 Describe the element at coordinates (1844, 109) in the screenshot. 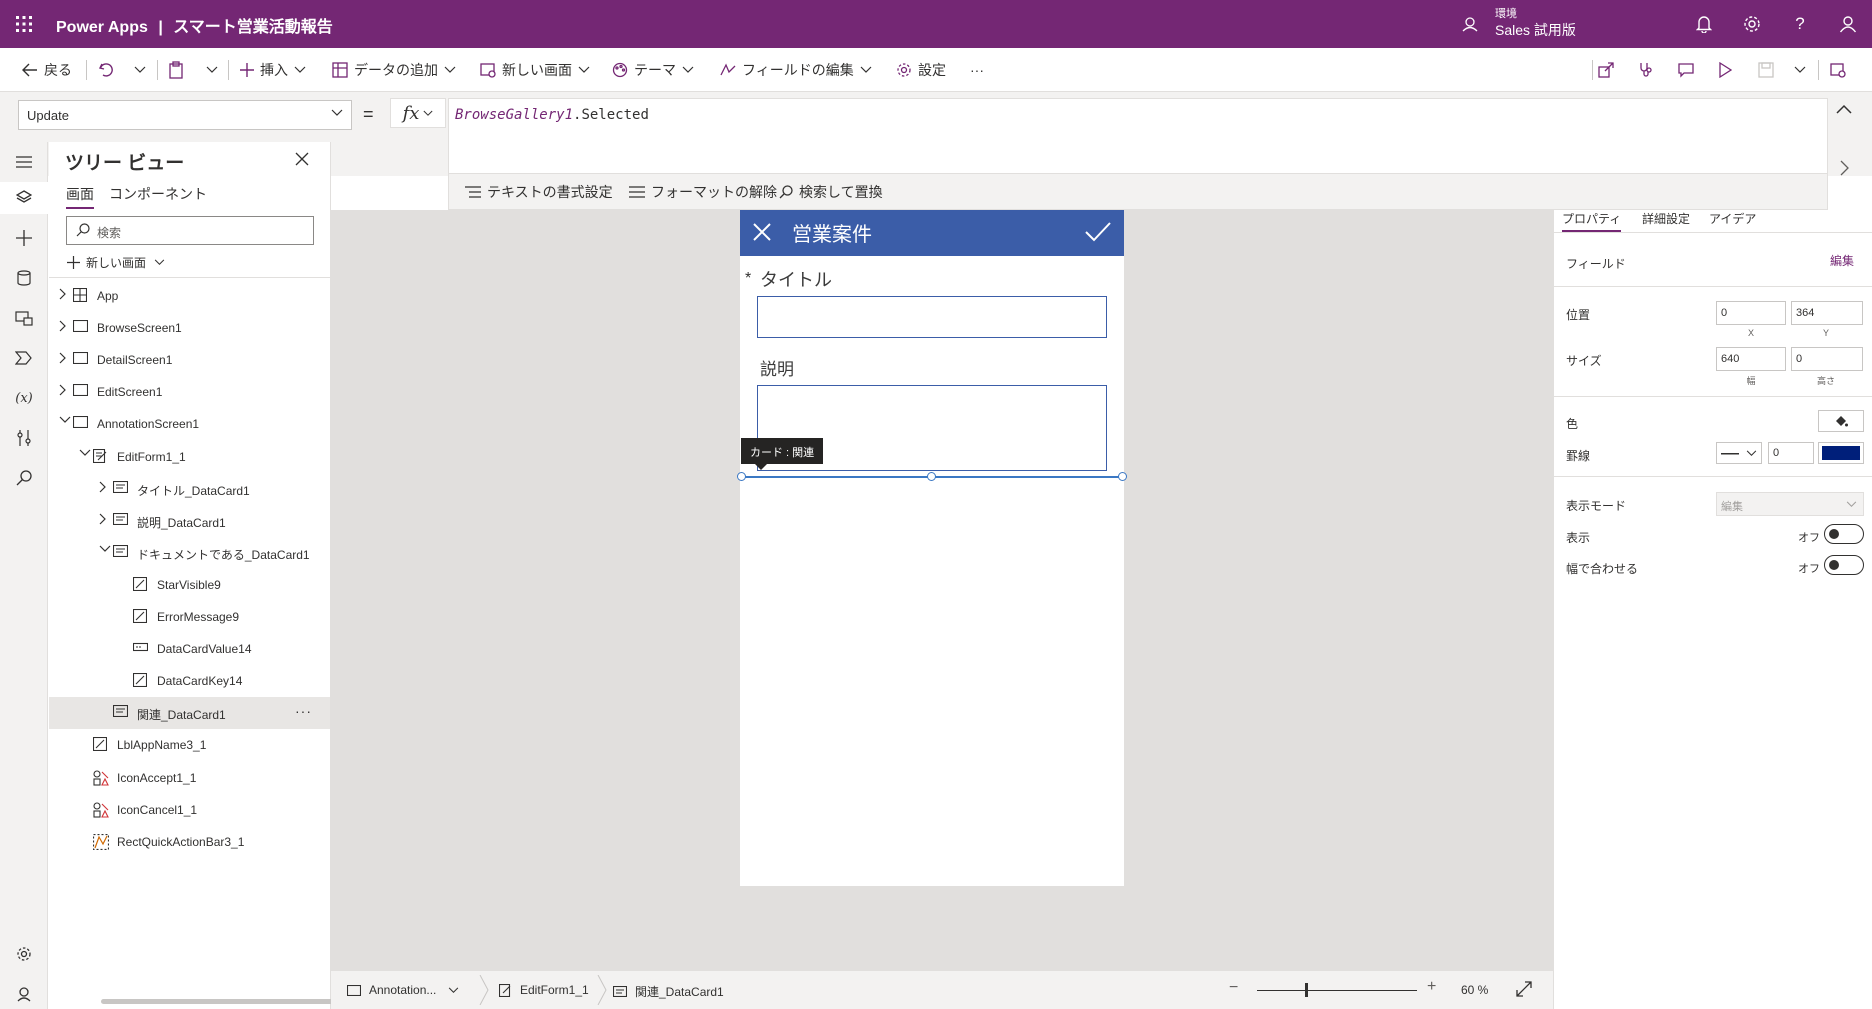

I see `collapse-formula-chevron-up-icon` at that location.